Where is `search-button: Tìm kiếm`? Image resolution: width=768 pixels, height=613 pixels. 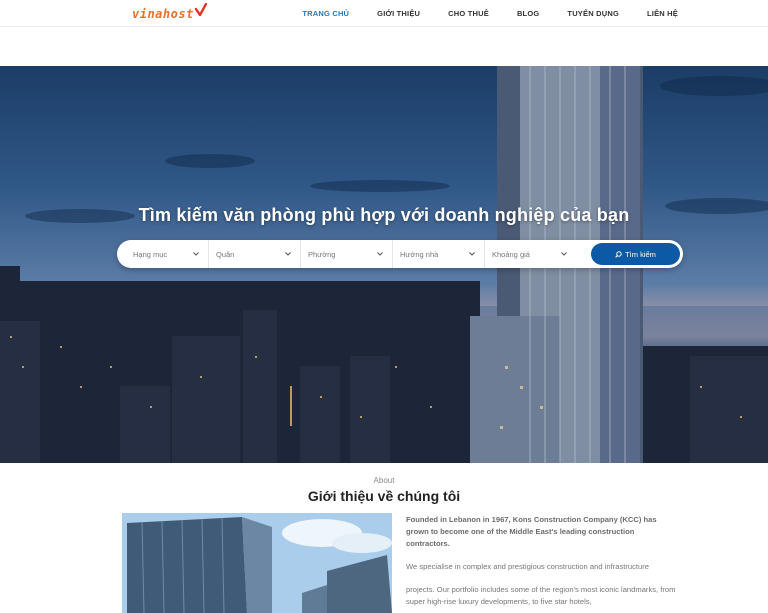 search-button: Tìm kiếm is located at coordinates (635, 254).